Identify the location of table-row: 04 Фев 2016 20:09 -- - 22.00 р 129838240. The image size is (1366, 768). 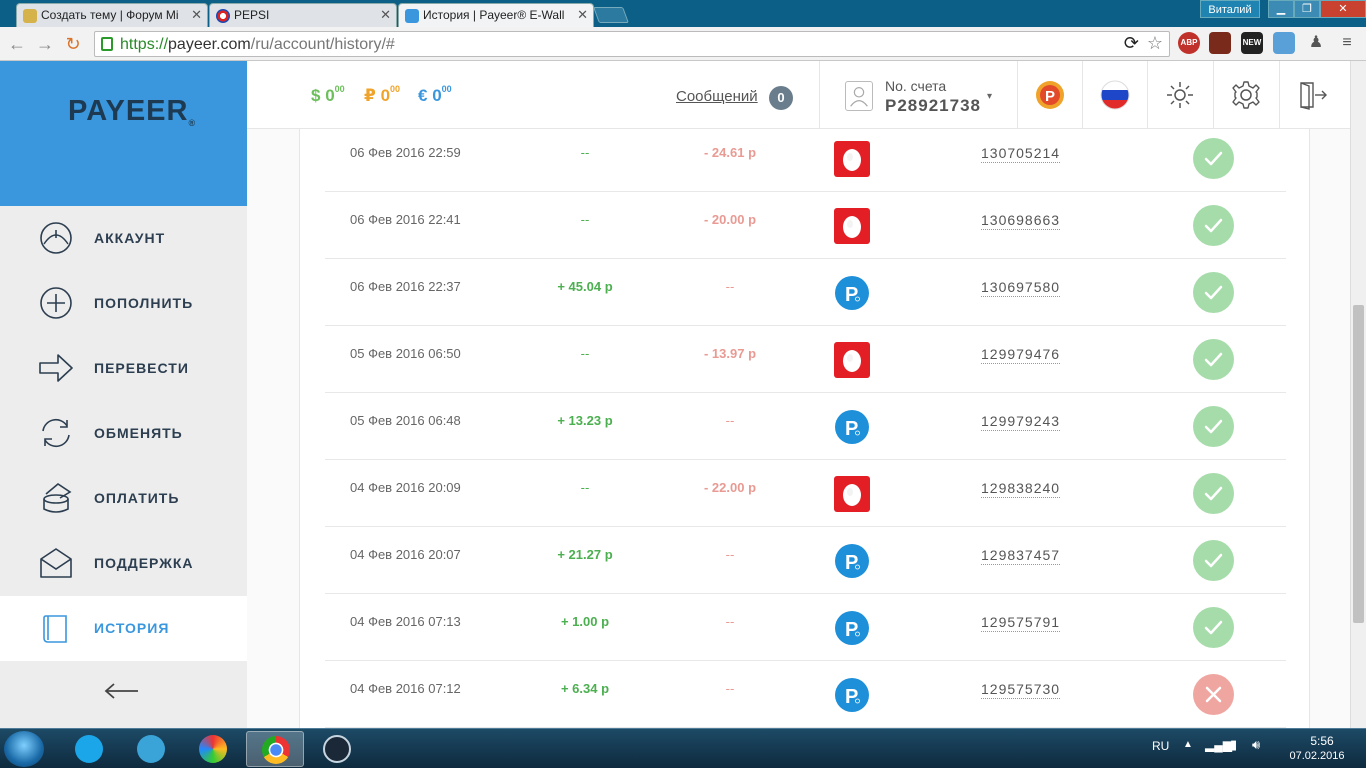
(805, 493).